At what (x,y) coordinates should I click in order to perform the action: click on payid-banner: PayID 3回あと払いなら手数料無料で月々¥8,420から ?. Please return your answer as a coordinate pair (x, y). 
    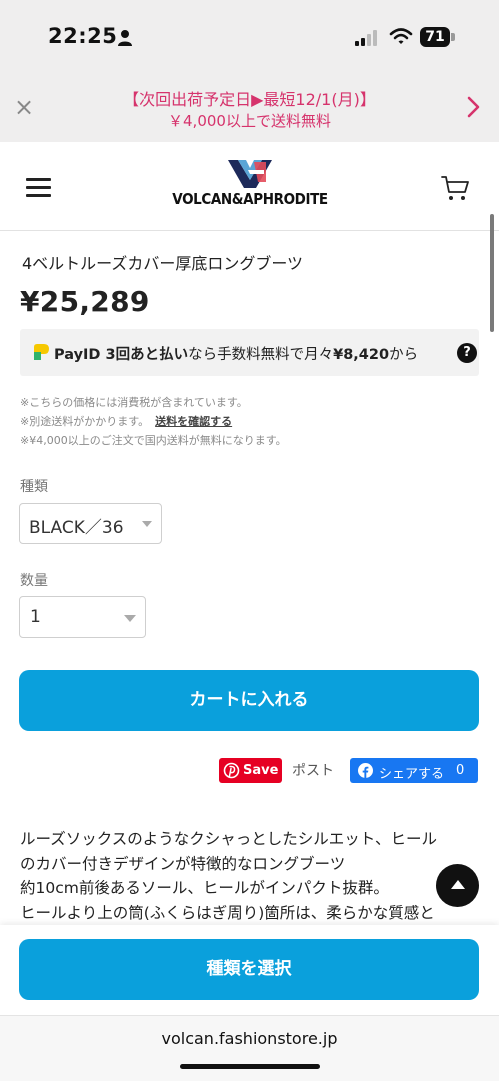
    Looking at the image, I should click on (249, 352).